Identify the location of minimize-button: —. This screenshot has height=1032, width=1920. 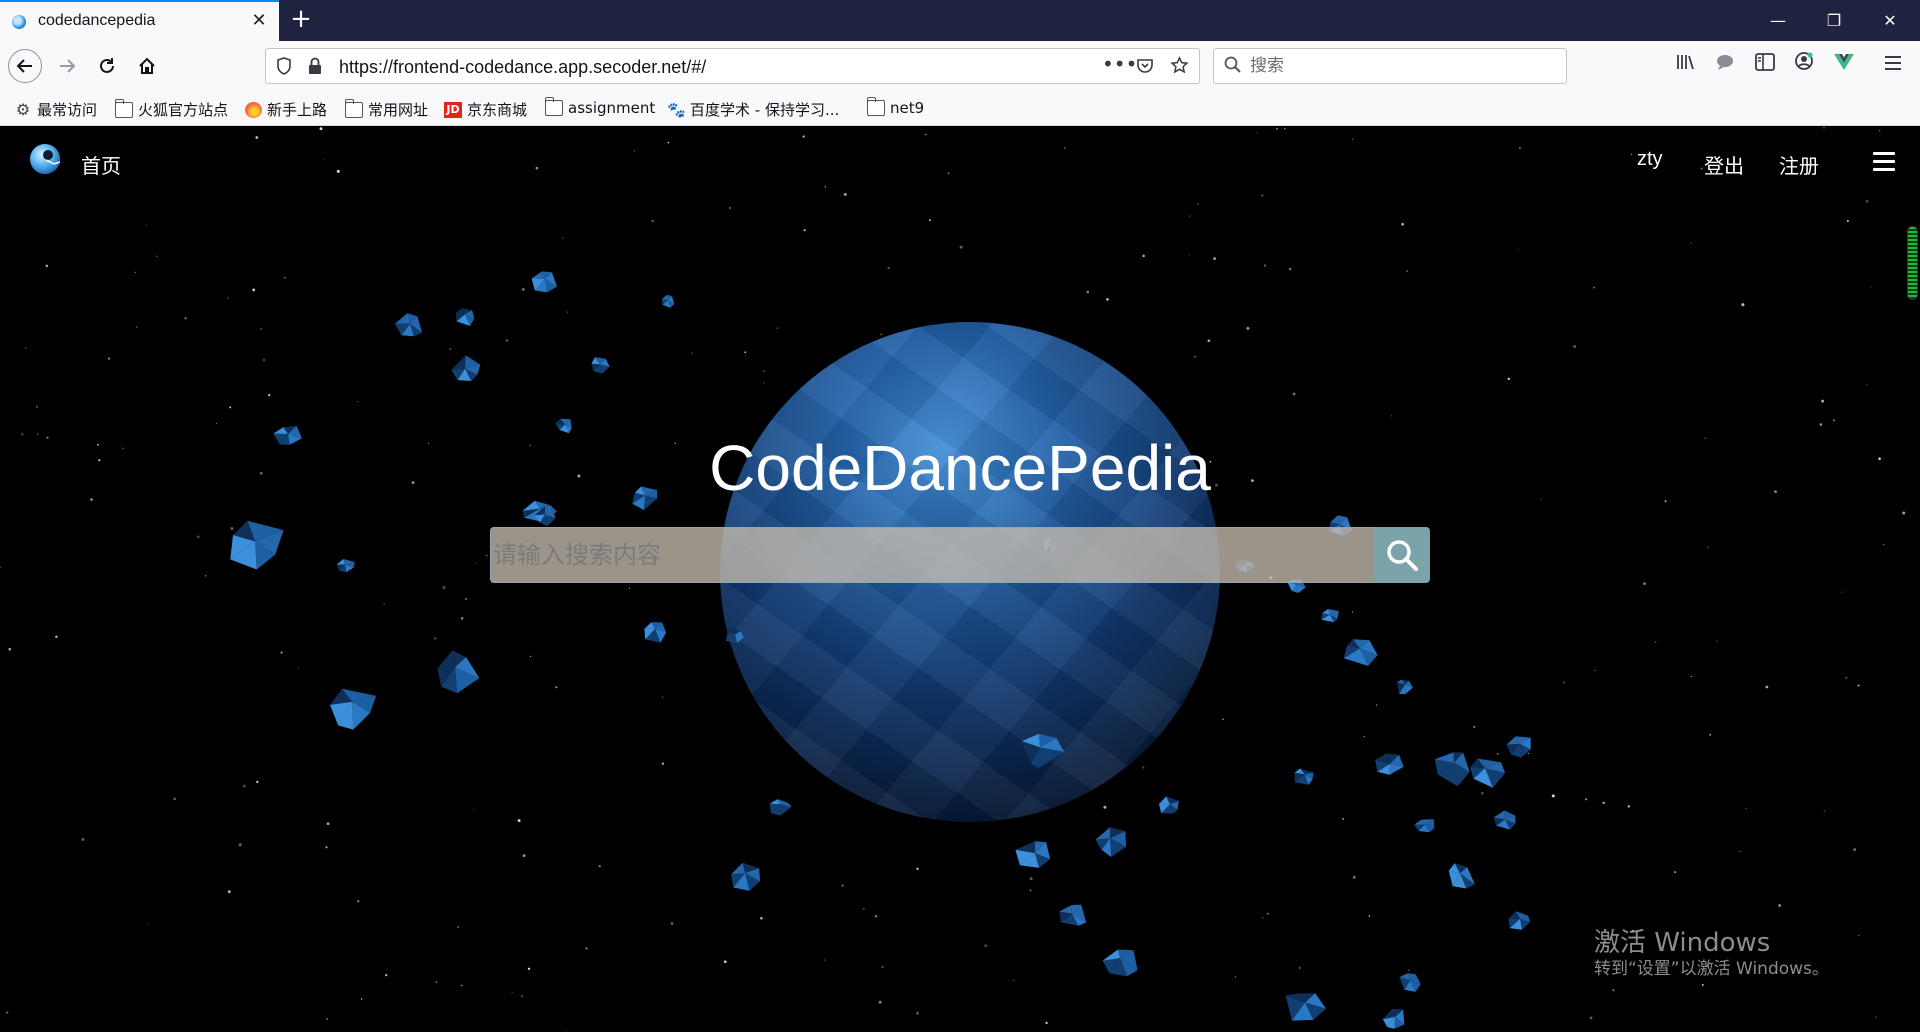
(1778, 20).